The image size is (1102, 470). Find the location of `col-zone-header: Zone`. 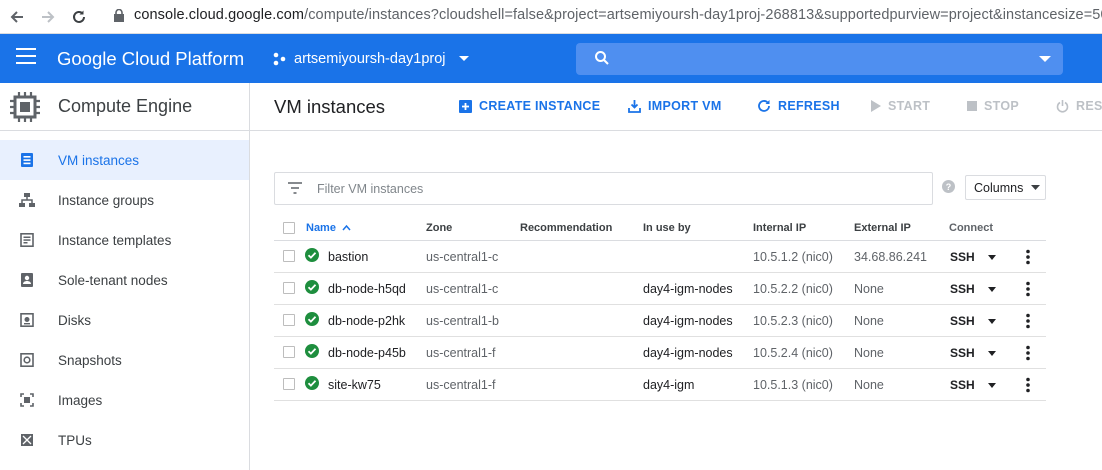

col-zone-header: Zone is located at coordinates (439, 228).